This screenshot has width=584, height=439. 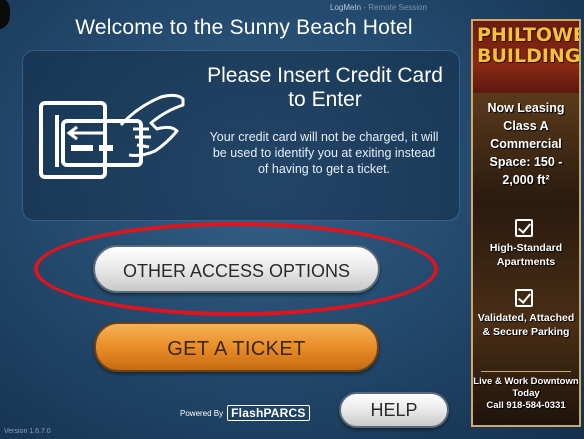 What do you see at coordinates (526, 371) in the screenshot?
I see `ad-divider` at bounding box center [526, 371].